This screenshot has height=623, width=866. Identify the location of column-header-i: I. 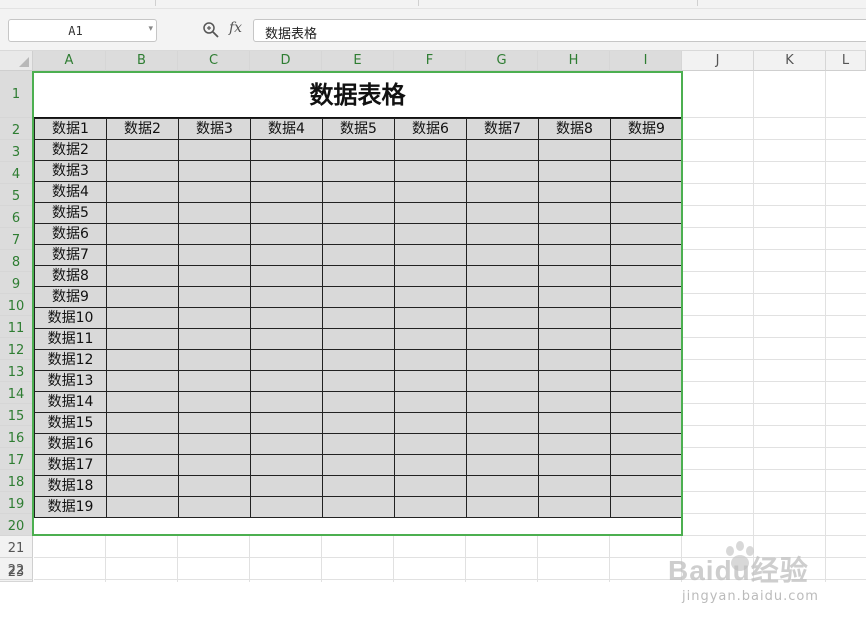
(646, 61).